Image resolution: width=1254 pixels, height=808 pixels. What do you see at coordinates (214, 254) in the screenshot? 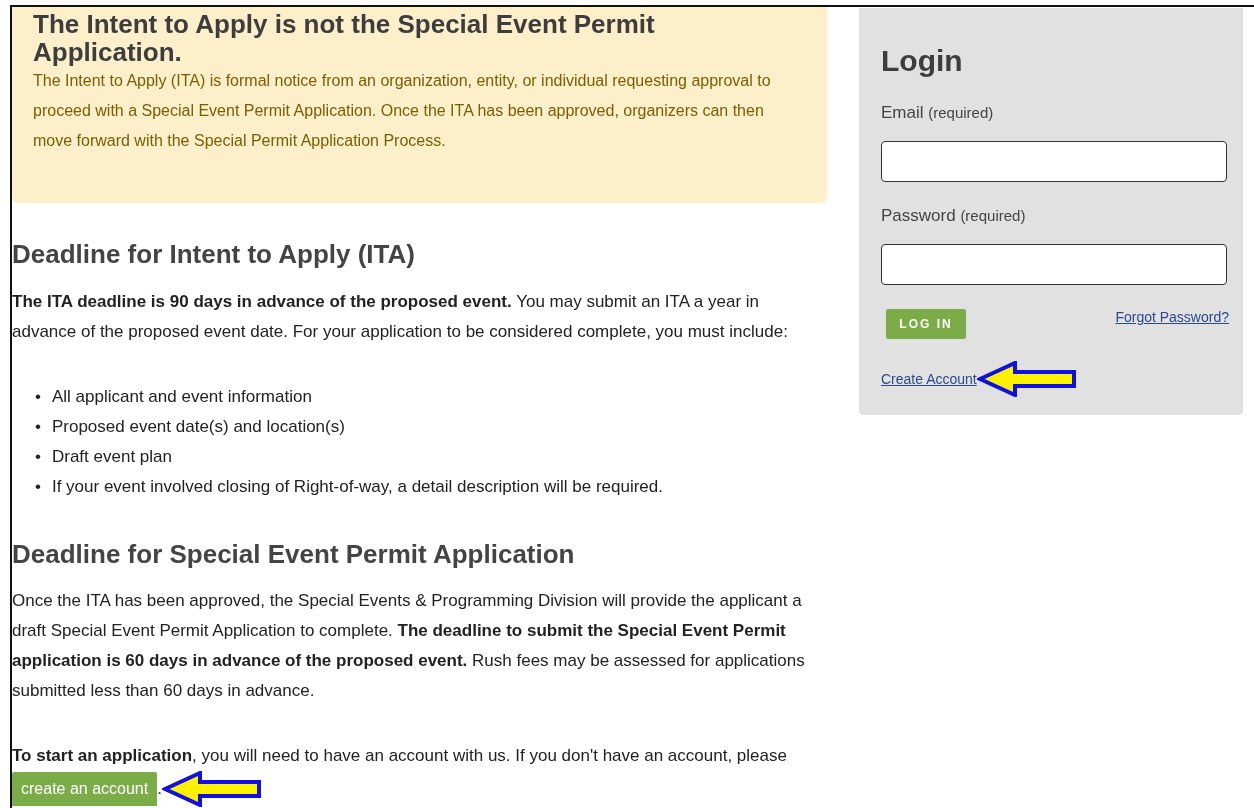
I see `section-heading: Deadline for Intent to Apply (ITA)` at bounding box center [214, 254].